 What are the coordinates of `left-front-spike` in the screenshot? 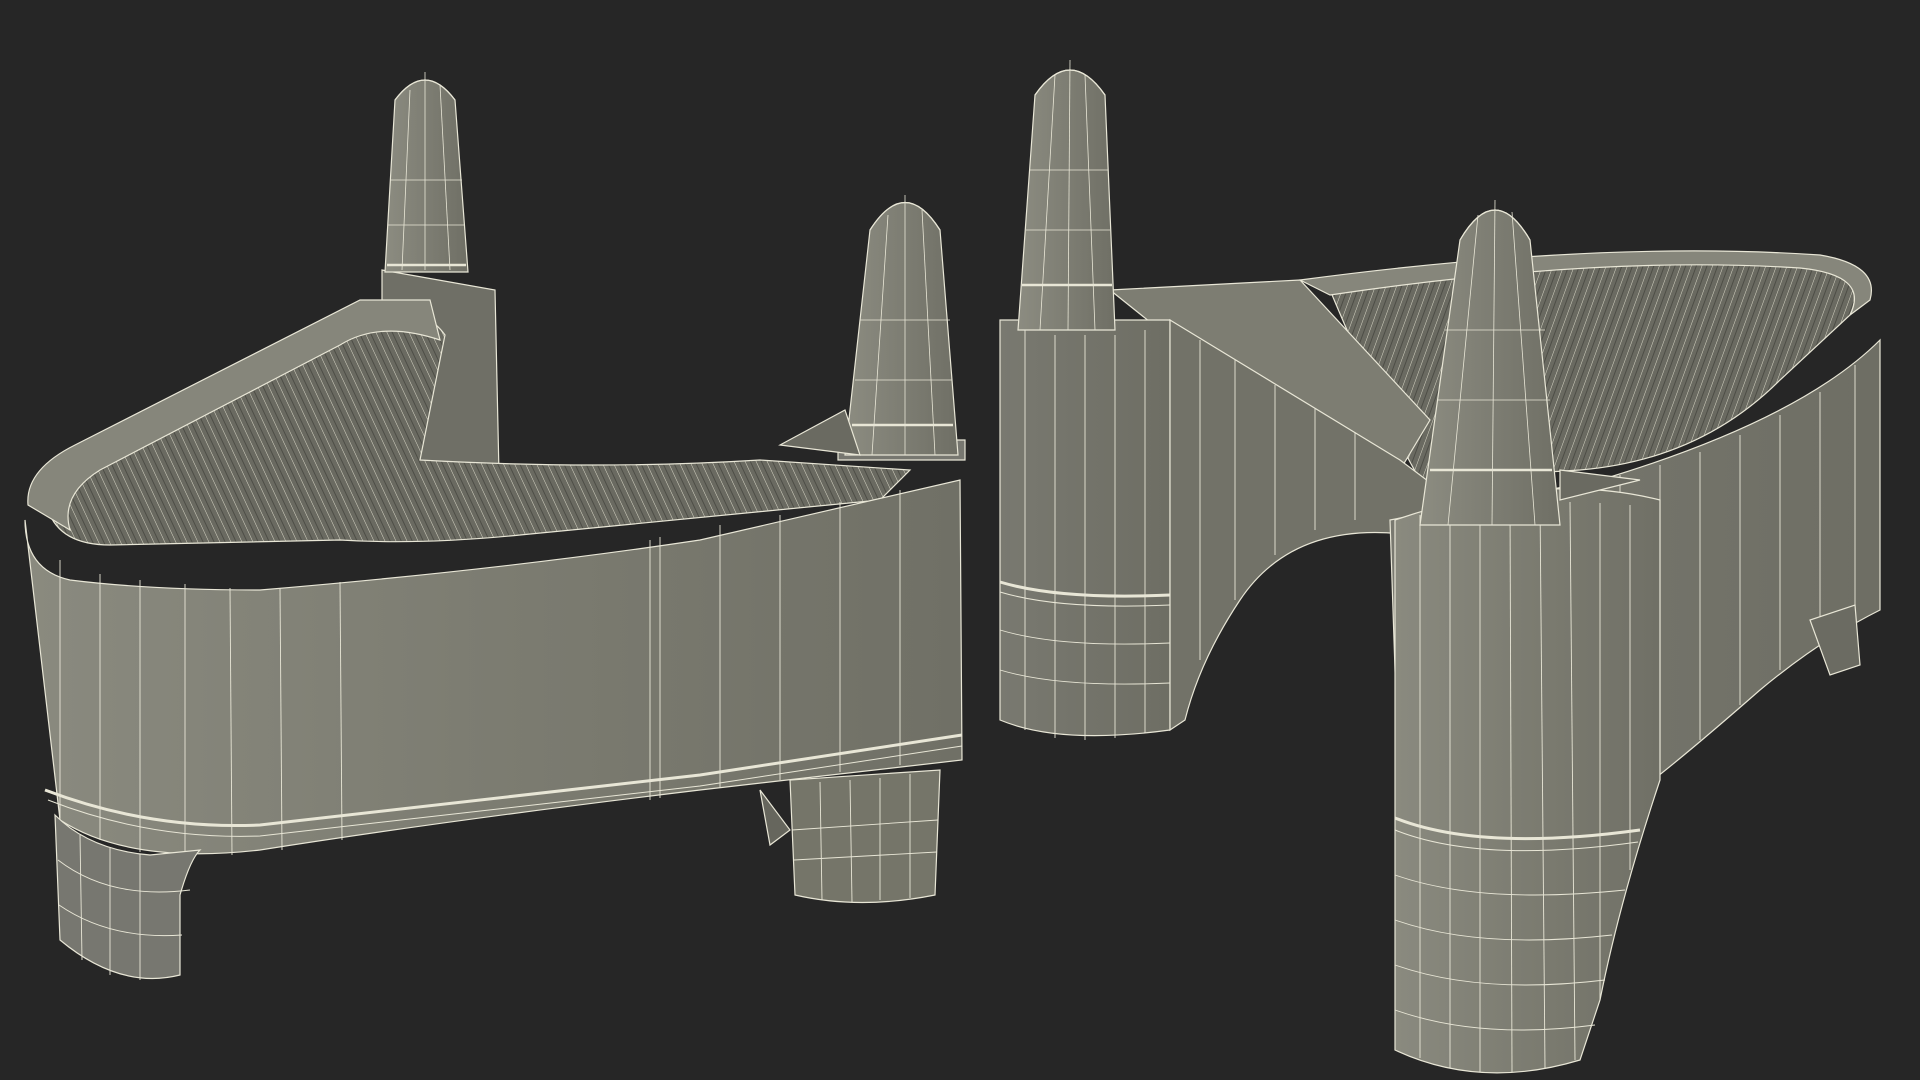 It's located at (901, 329).